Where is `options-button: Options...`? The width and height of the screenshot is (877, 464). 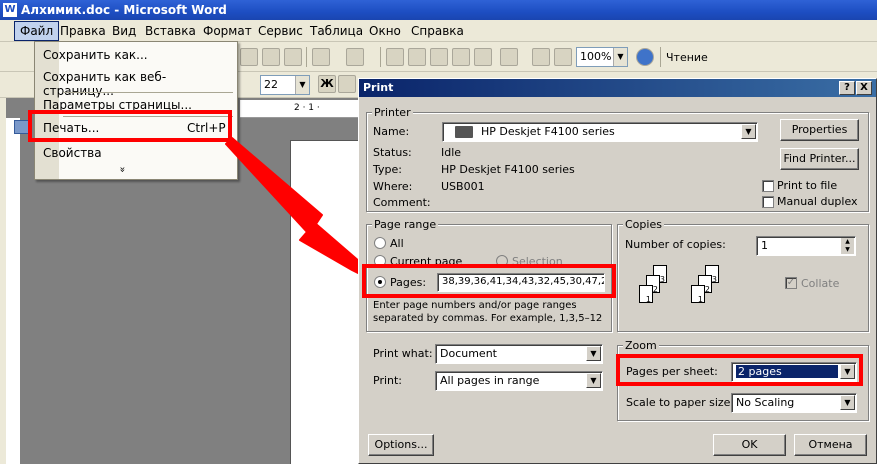 options-button: Options... is located at coordinates (401, 445).